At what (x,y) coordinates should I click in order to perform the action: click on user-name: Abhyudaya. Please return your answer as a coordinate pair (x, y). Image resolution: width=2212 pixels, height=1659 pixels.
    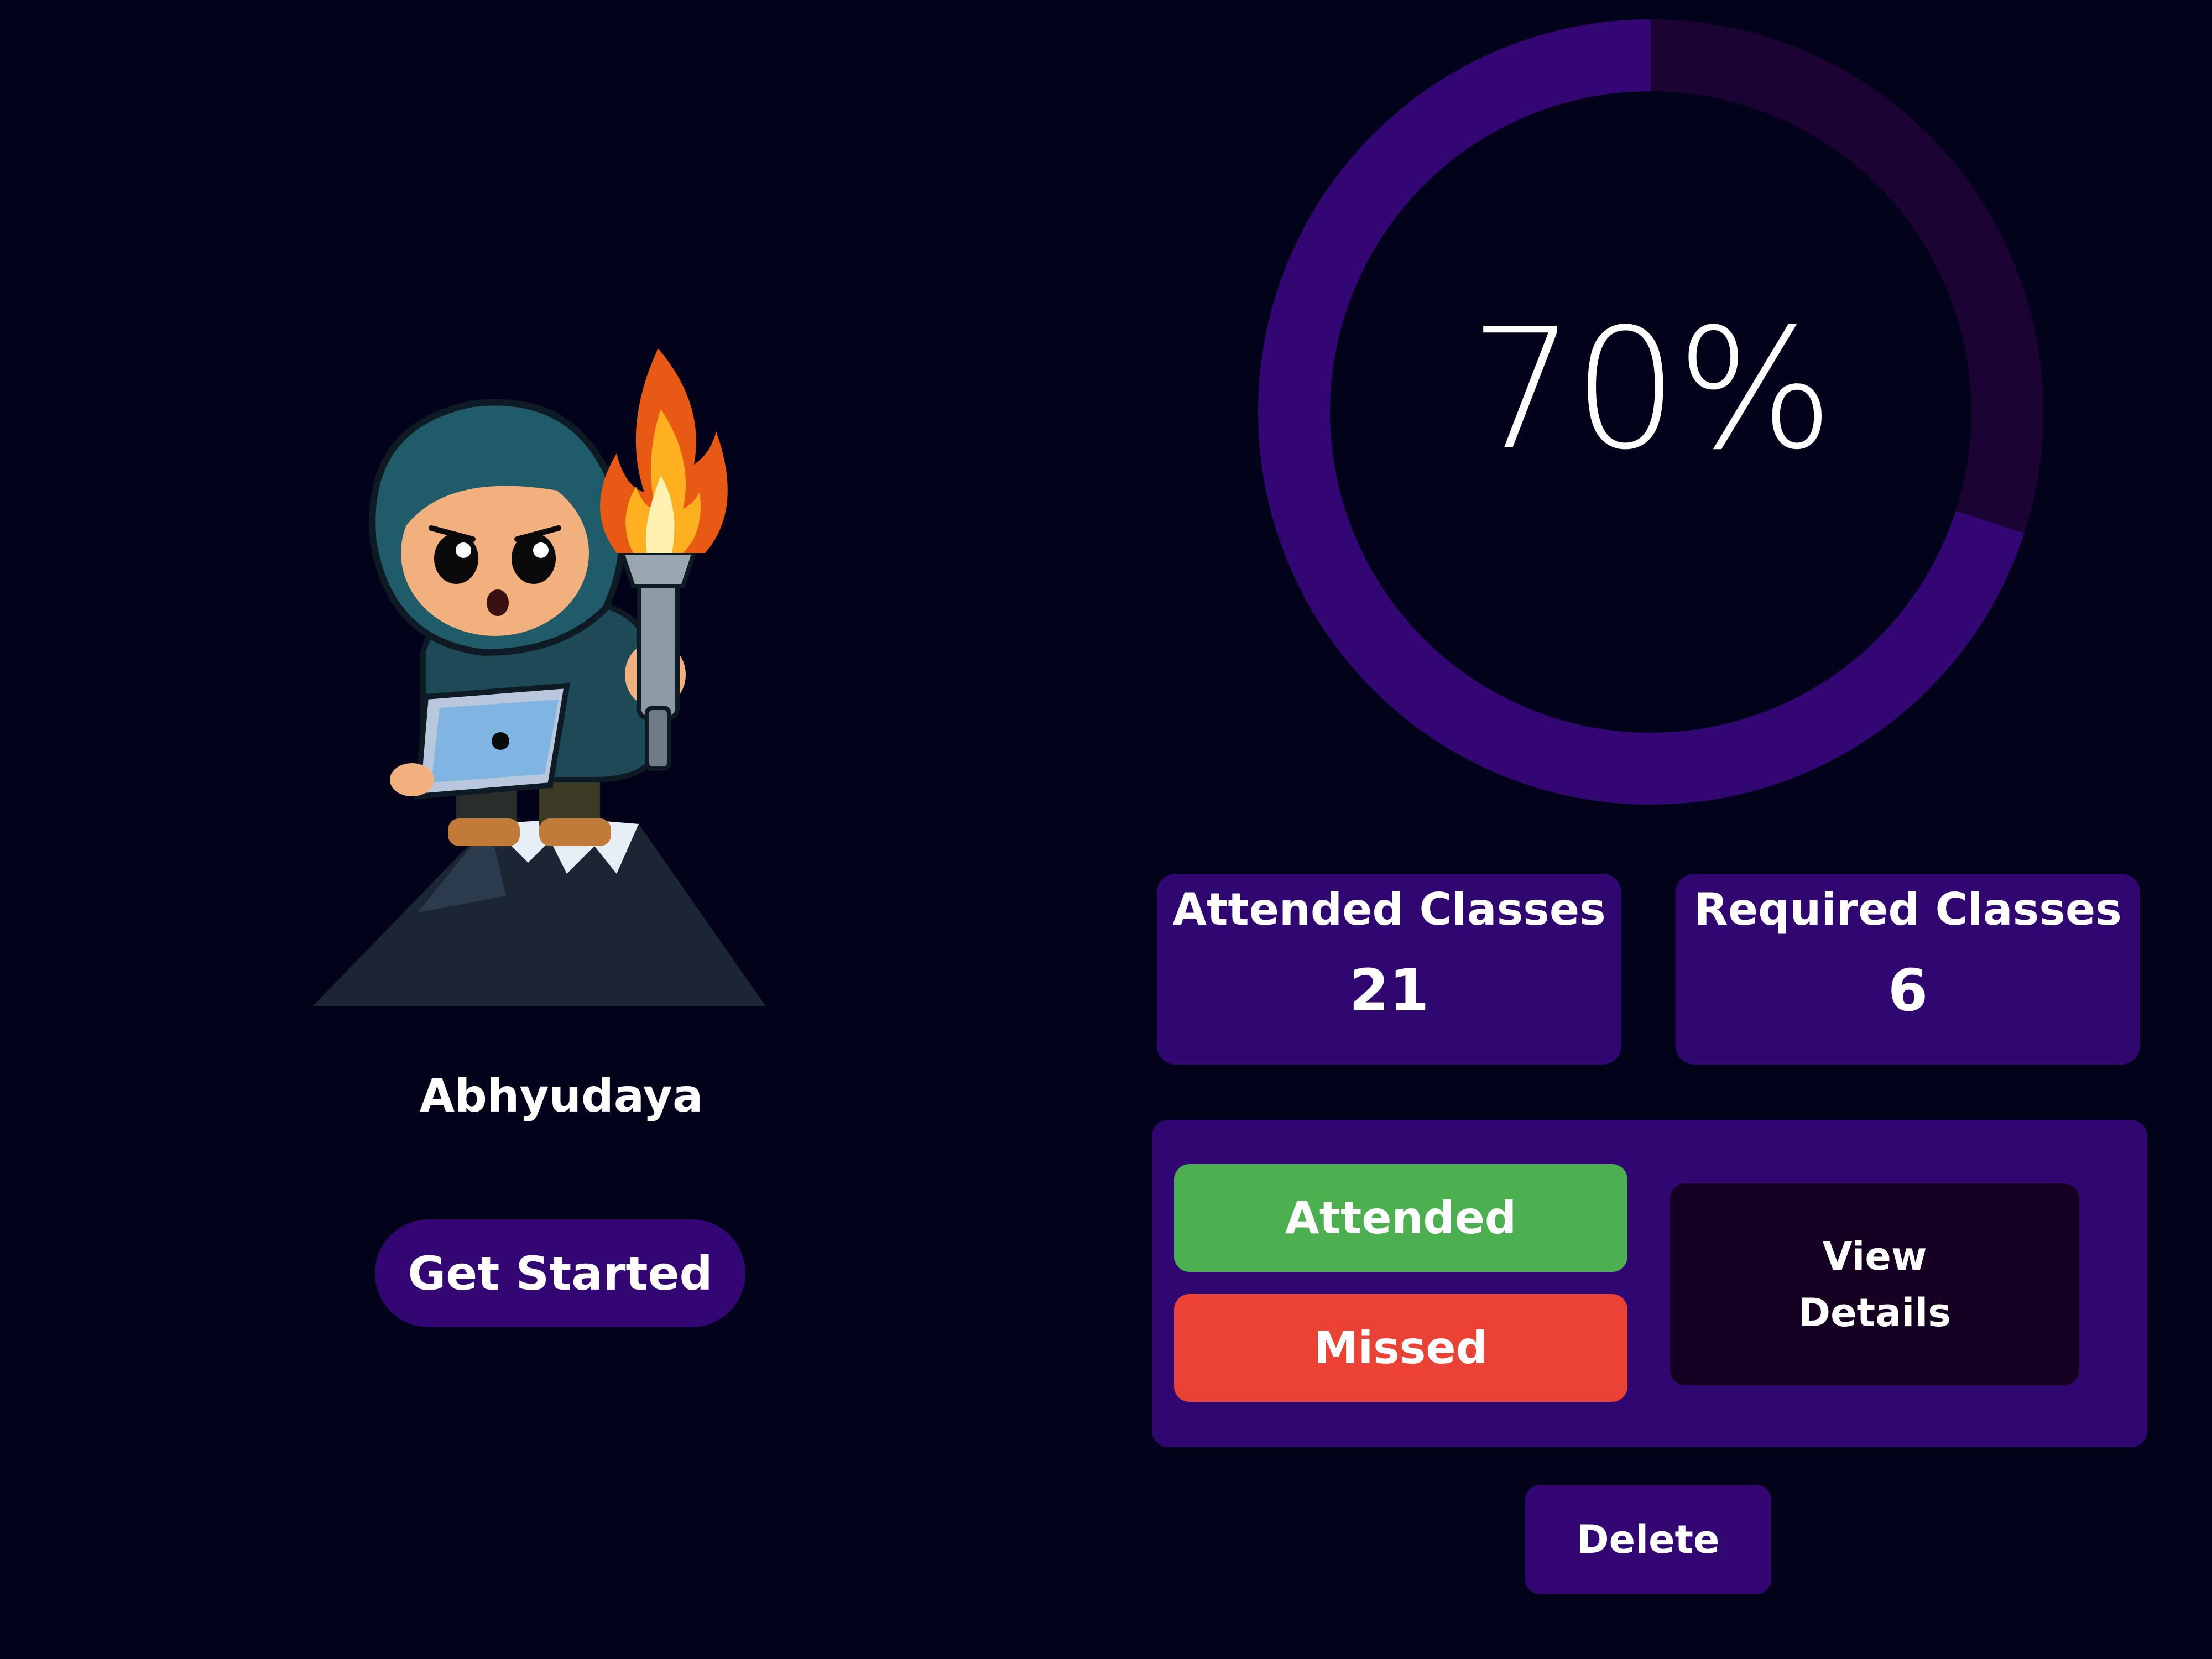
    Looking at the image, I should click on (561, 1097).